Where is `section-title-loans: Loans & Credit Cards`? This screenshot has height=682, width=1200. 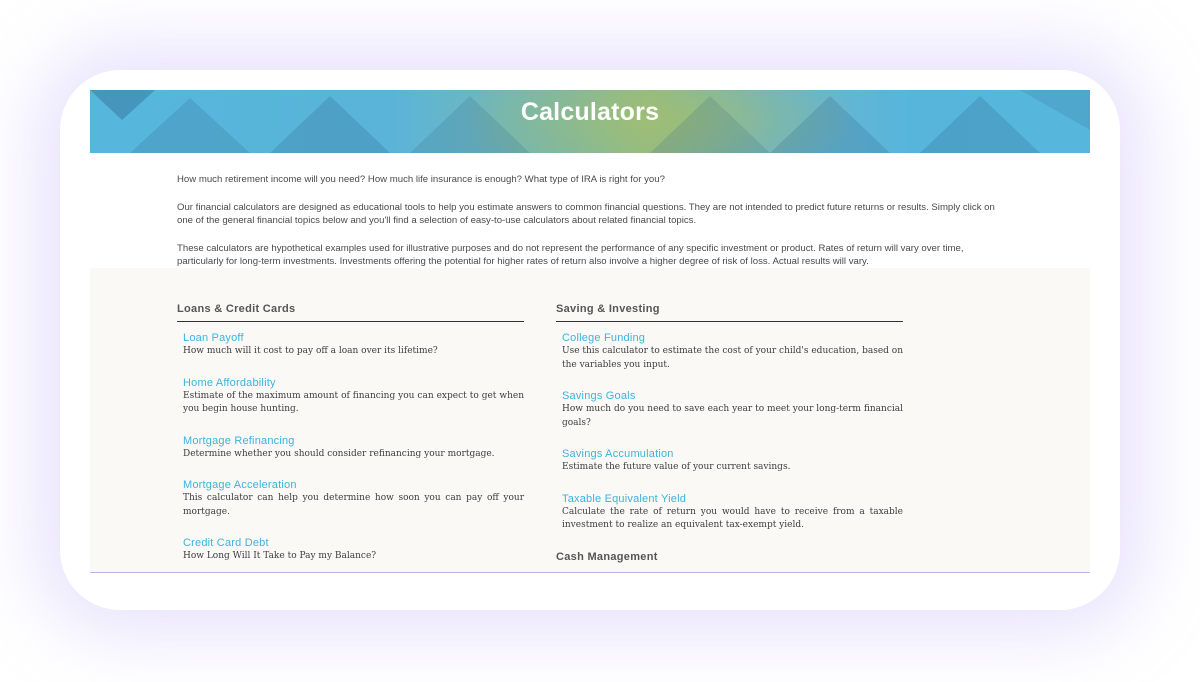 section-title-loans: Loans & Credit Cards is located at coordinates (350, 312).